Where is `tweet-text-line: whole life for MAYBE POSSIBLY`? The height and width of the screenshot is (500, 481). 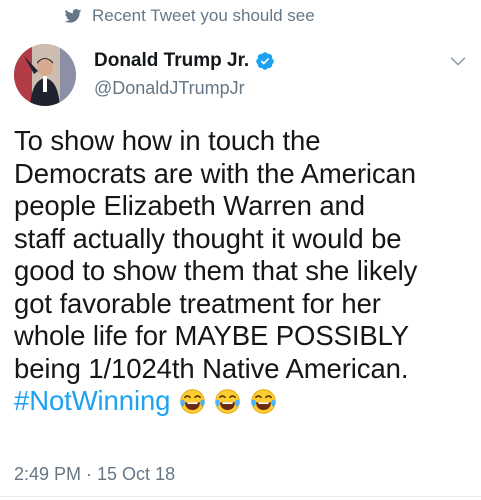 tweet-text-line: whole life for MAYBE POSSIBLY is located at coordinates (211, 335).